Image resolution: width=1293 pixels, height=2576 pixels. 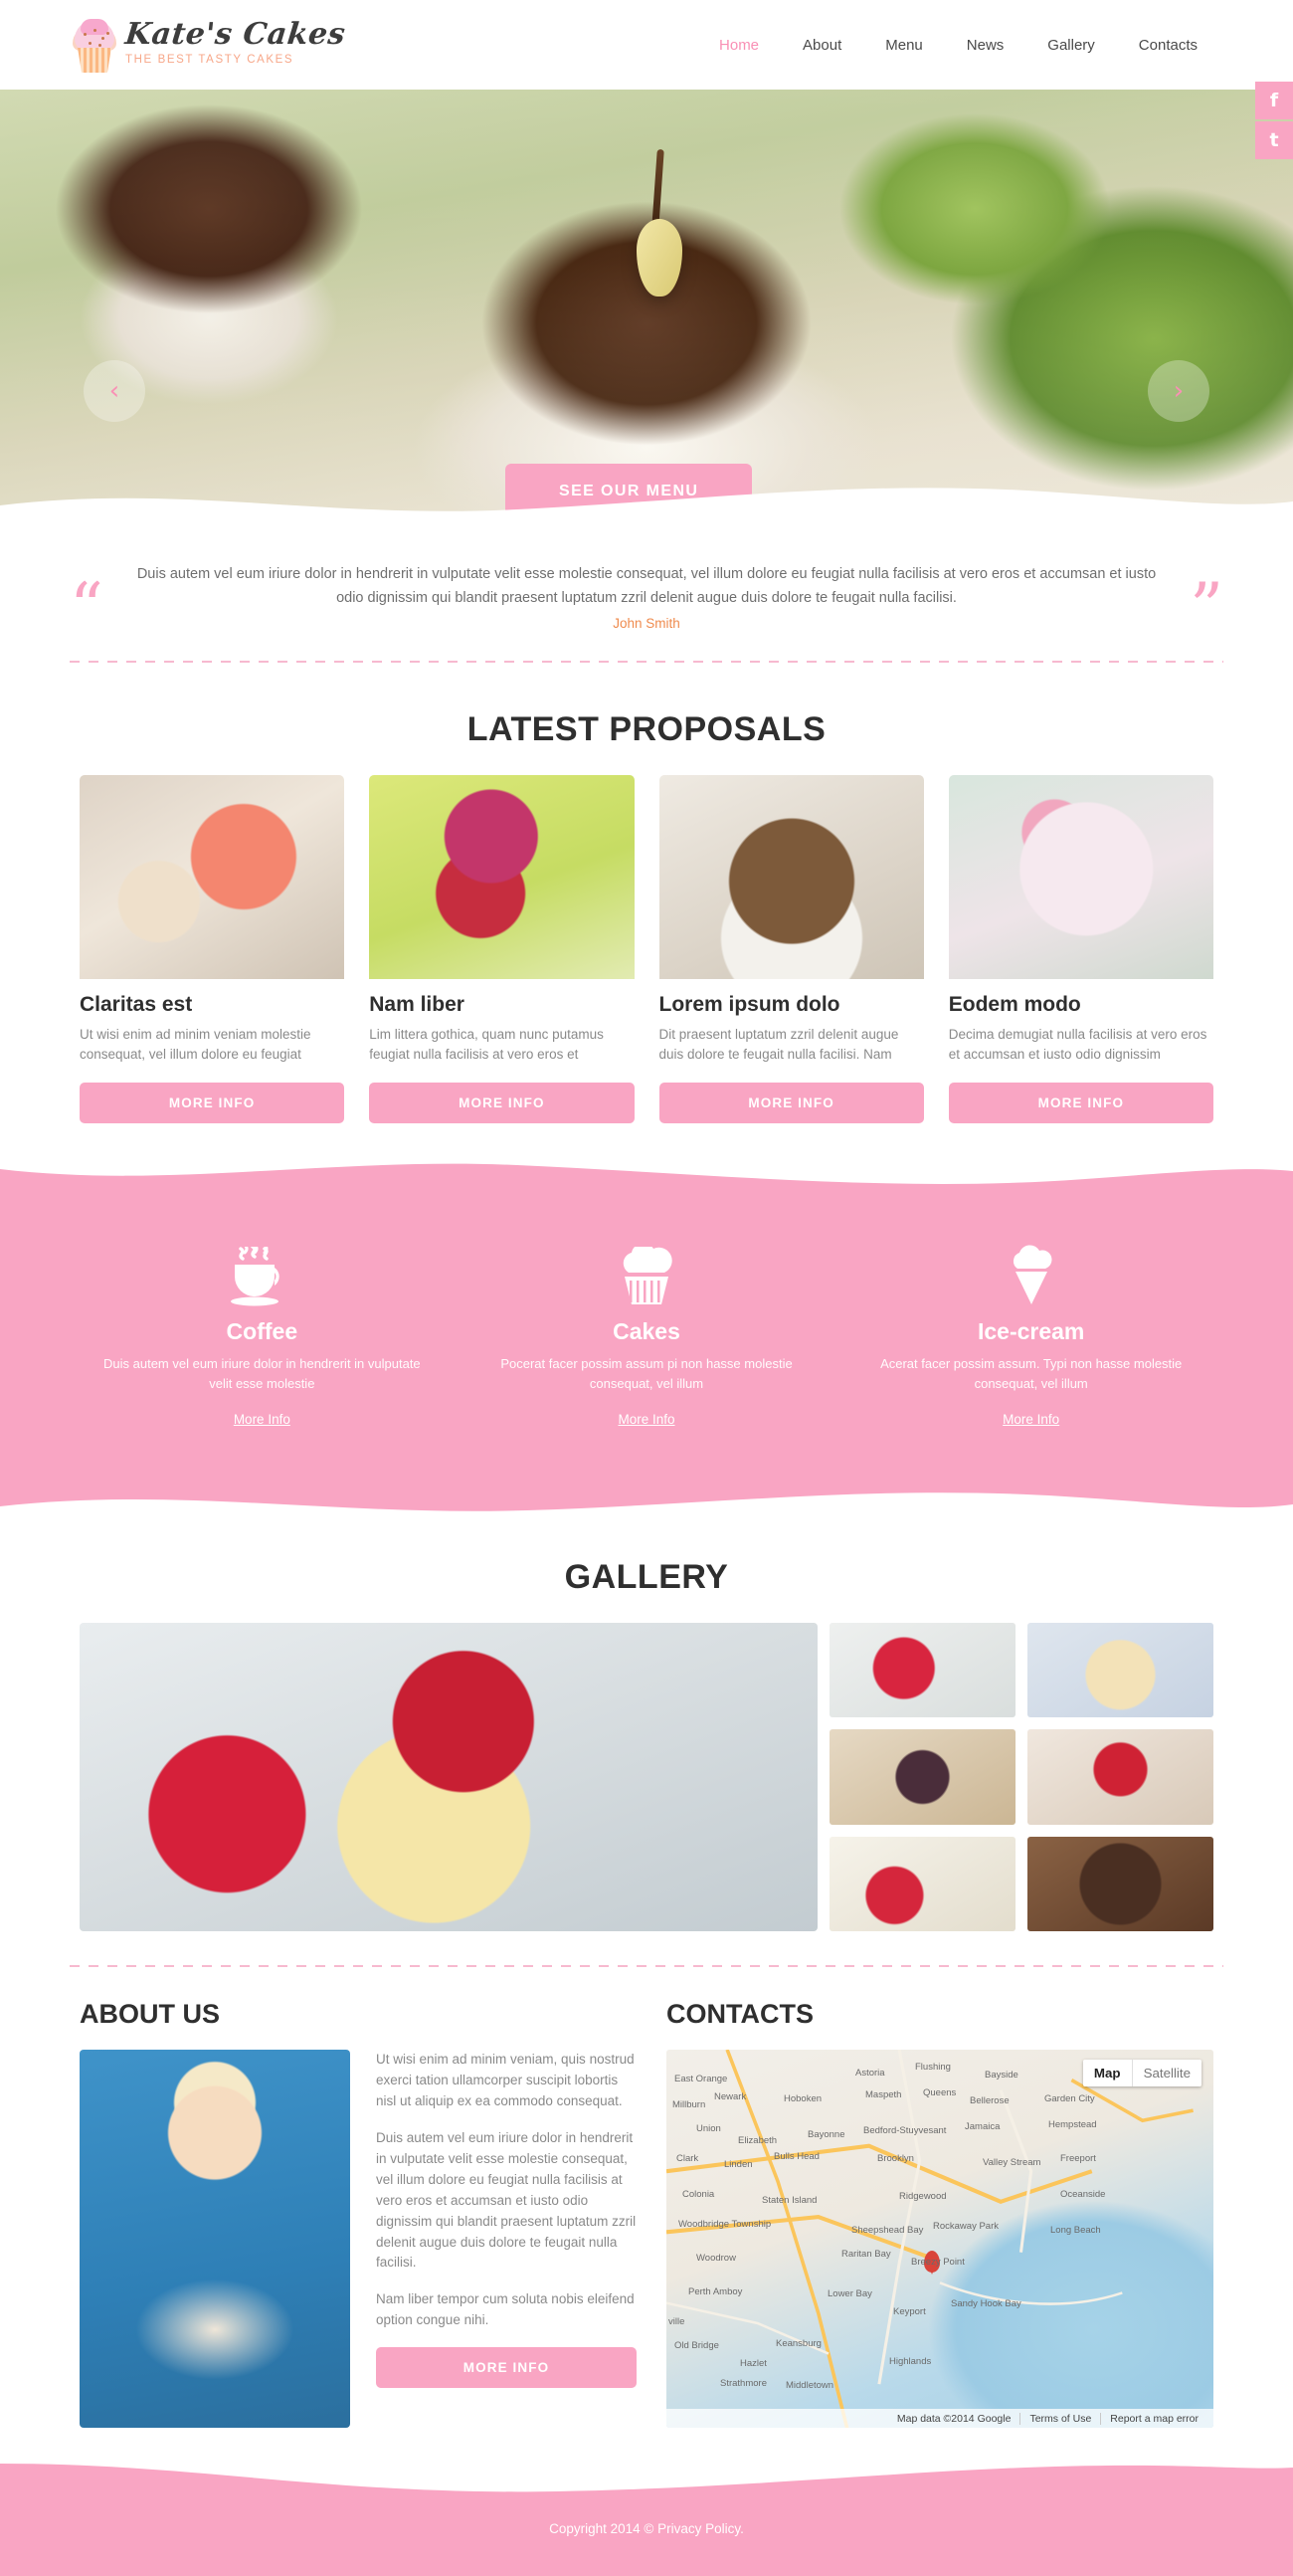 I want to click on social-links: f t, so click(x=1274, y=121).